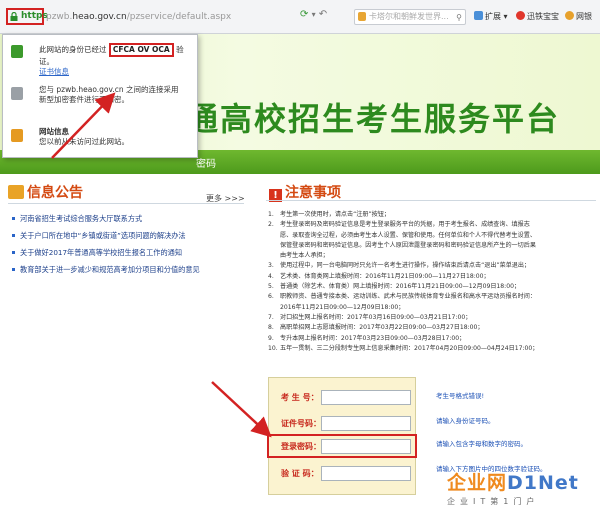 The width and height of the screenshot is (600, 510). What do you see at coordinates (493, 501) in the screenshot?
I see `watermark-subtitle: 企业IT第1门户` at bounding box center [493, 501].